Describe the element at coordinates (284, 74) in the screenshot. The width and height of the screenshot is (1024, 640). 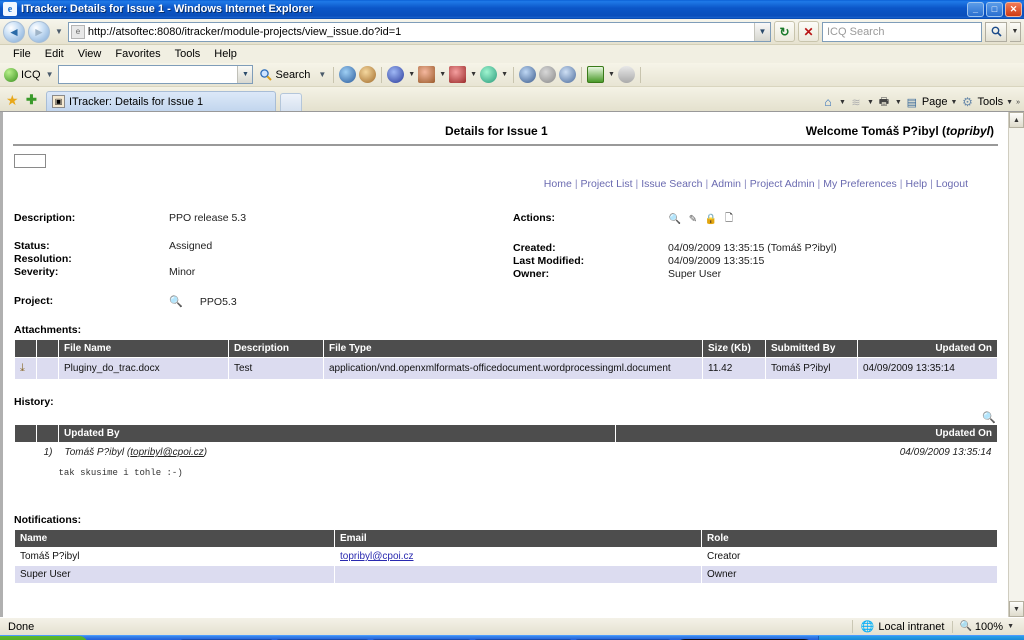
I see `icq-search-button: Search` at that location.